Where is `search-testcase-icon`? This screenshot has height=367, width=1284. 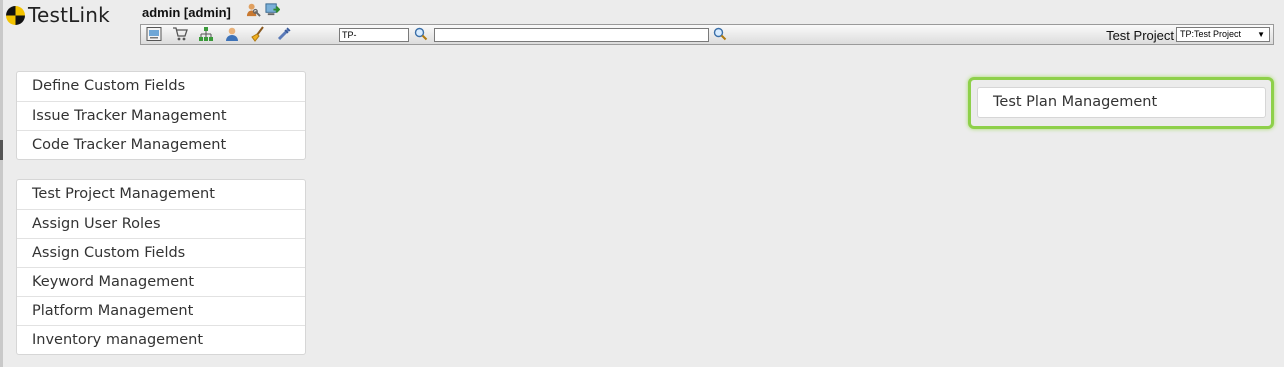 search-testcase-icon is located at coordinates (421, 34).